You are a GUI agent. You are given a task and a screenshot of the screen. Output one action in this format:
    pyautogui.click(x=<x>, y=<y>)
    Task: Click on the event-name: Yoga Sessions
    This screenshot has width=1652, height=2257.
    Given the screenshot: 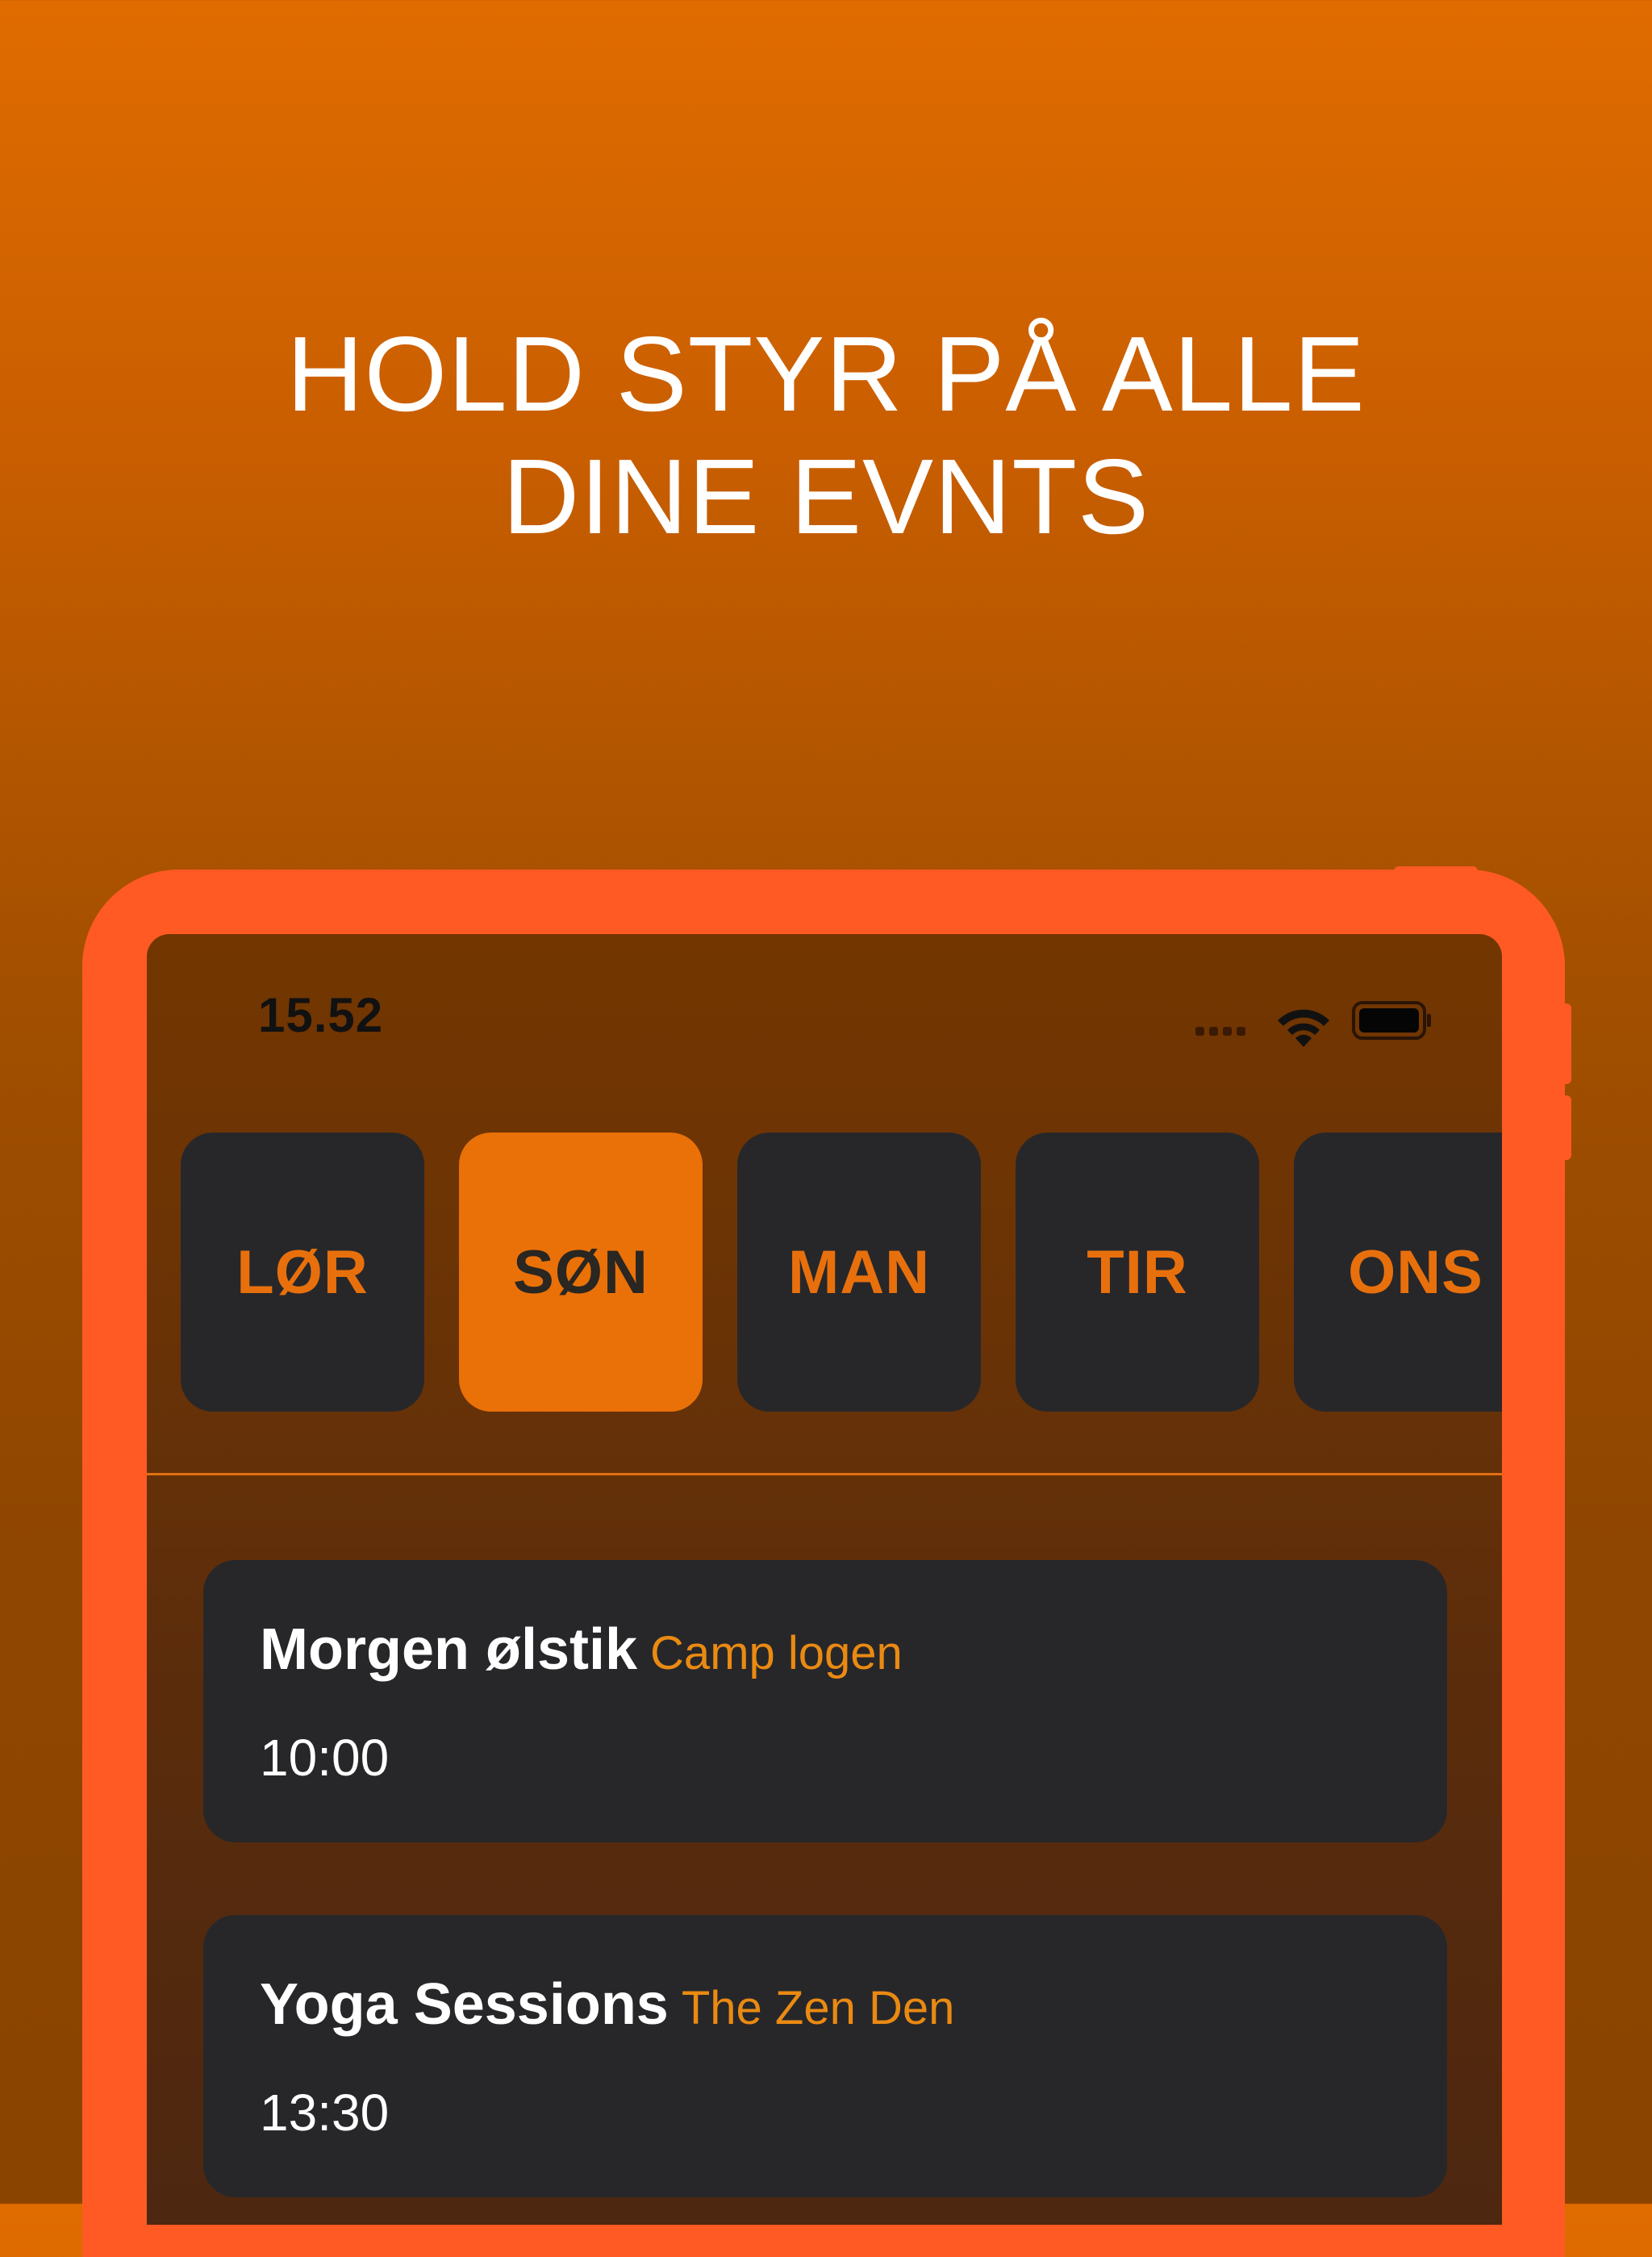 What is the action you would take?
    pyautogui.click(x=465, y=2005)
    